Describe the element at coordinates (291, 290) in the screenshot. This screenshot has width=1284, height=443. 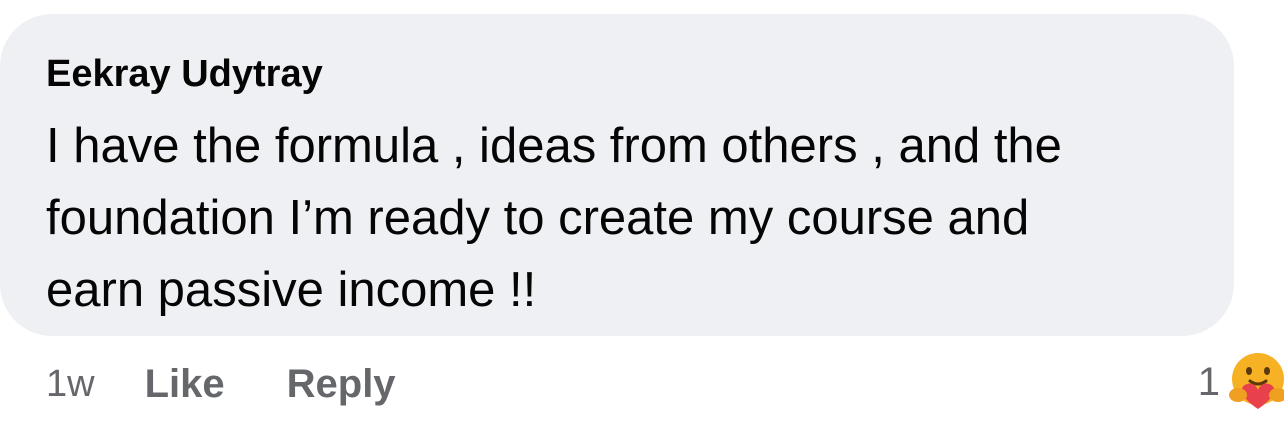
I see `comment-text-line: earn passive income !!` at that location.